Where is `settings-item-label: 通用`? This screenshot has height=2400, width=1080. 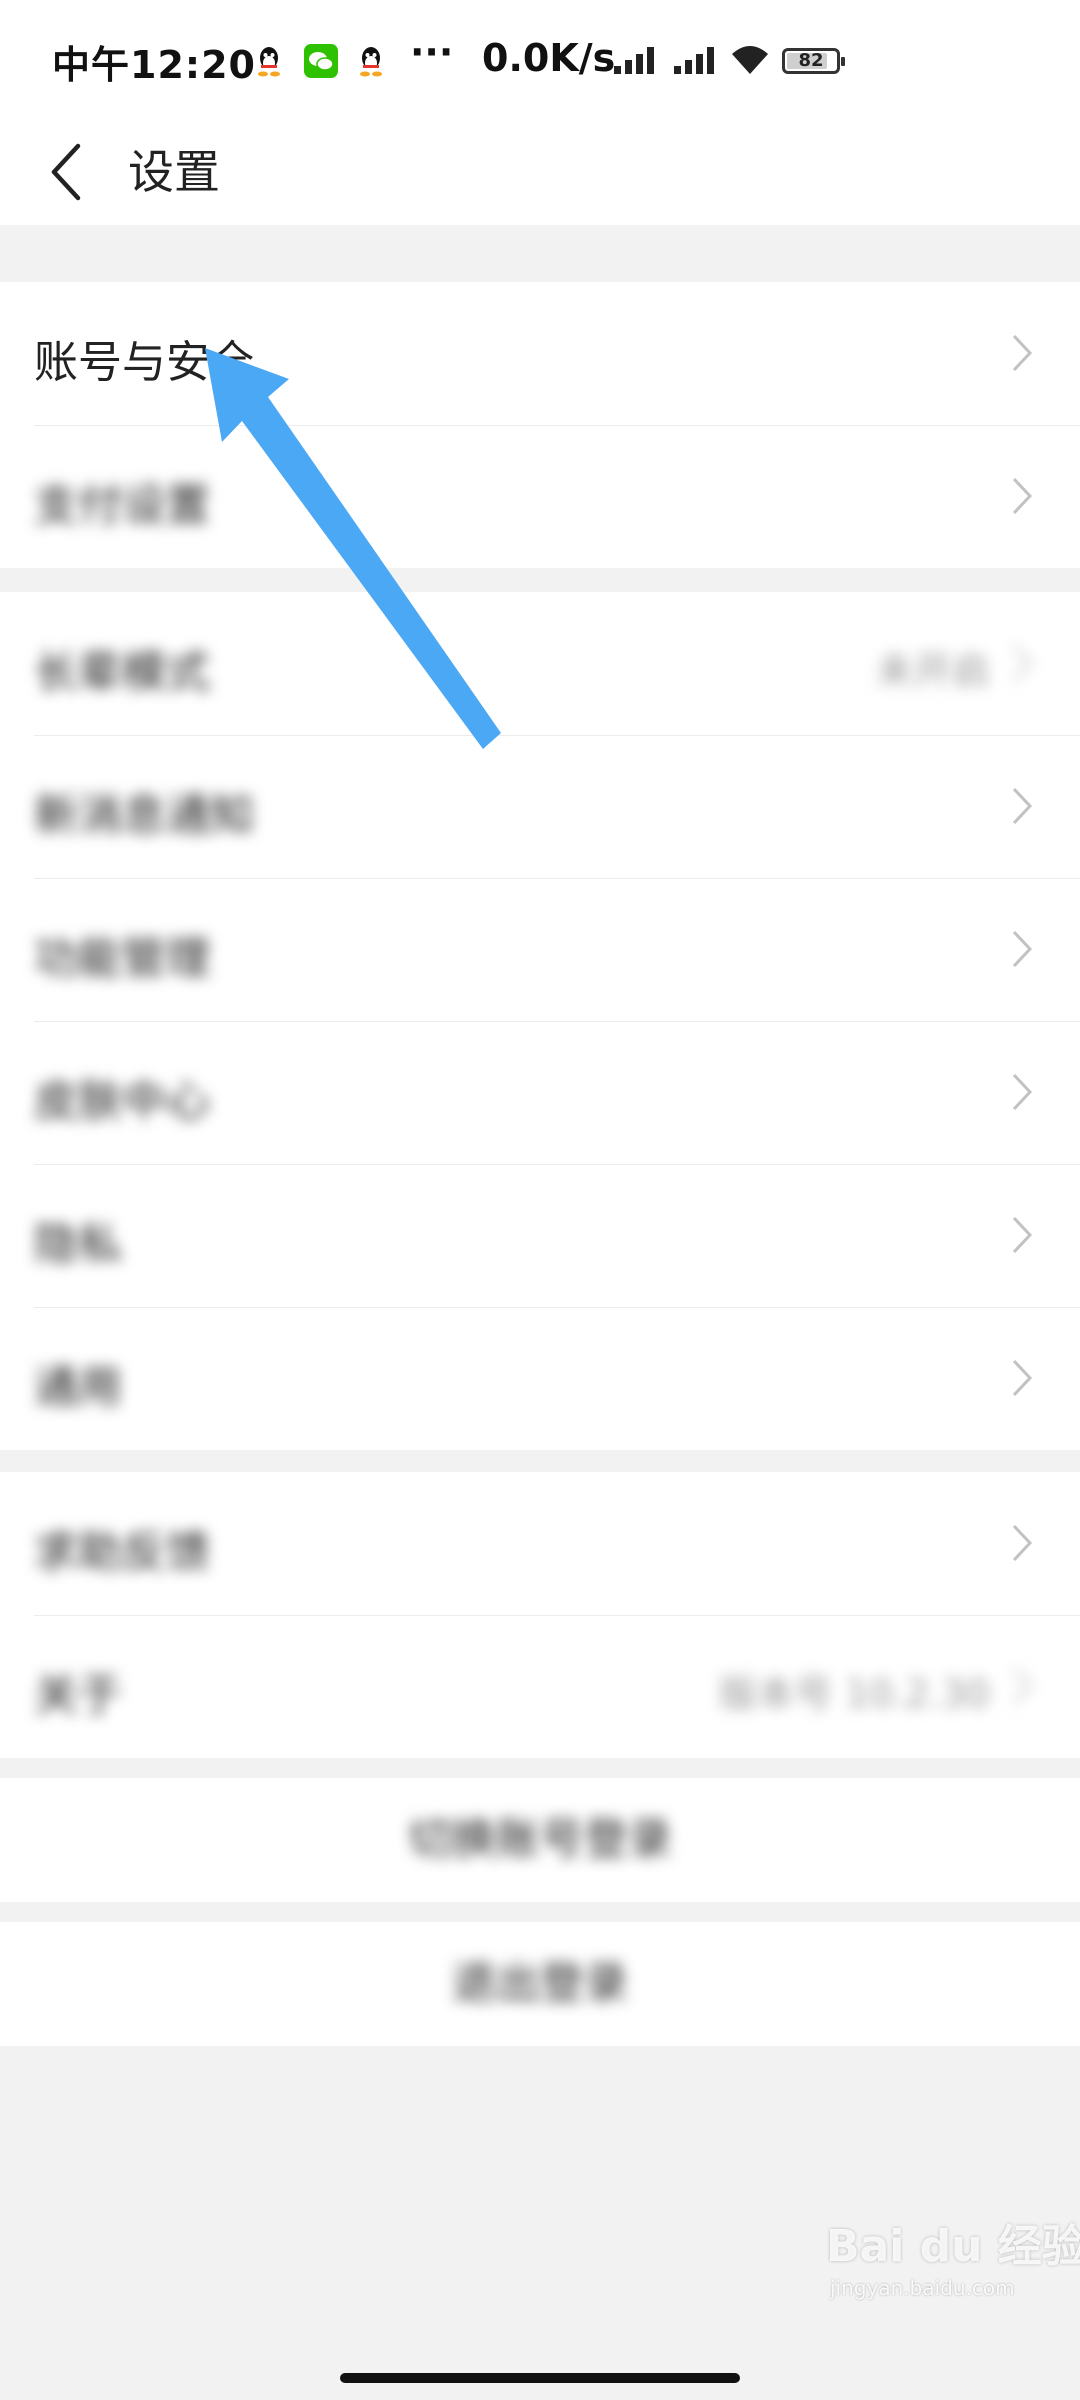 settings-item-label: 通用 is located at coordinates (78, 1387).